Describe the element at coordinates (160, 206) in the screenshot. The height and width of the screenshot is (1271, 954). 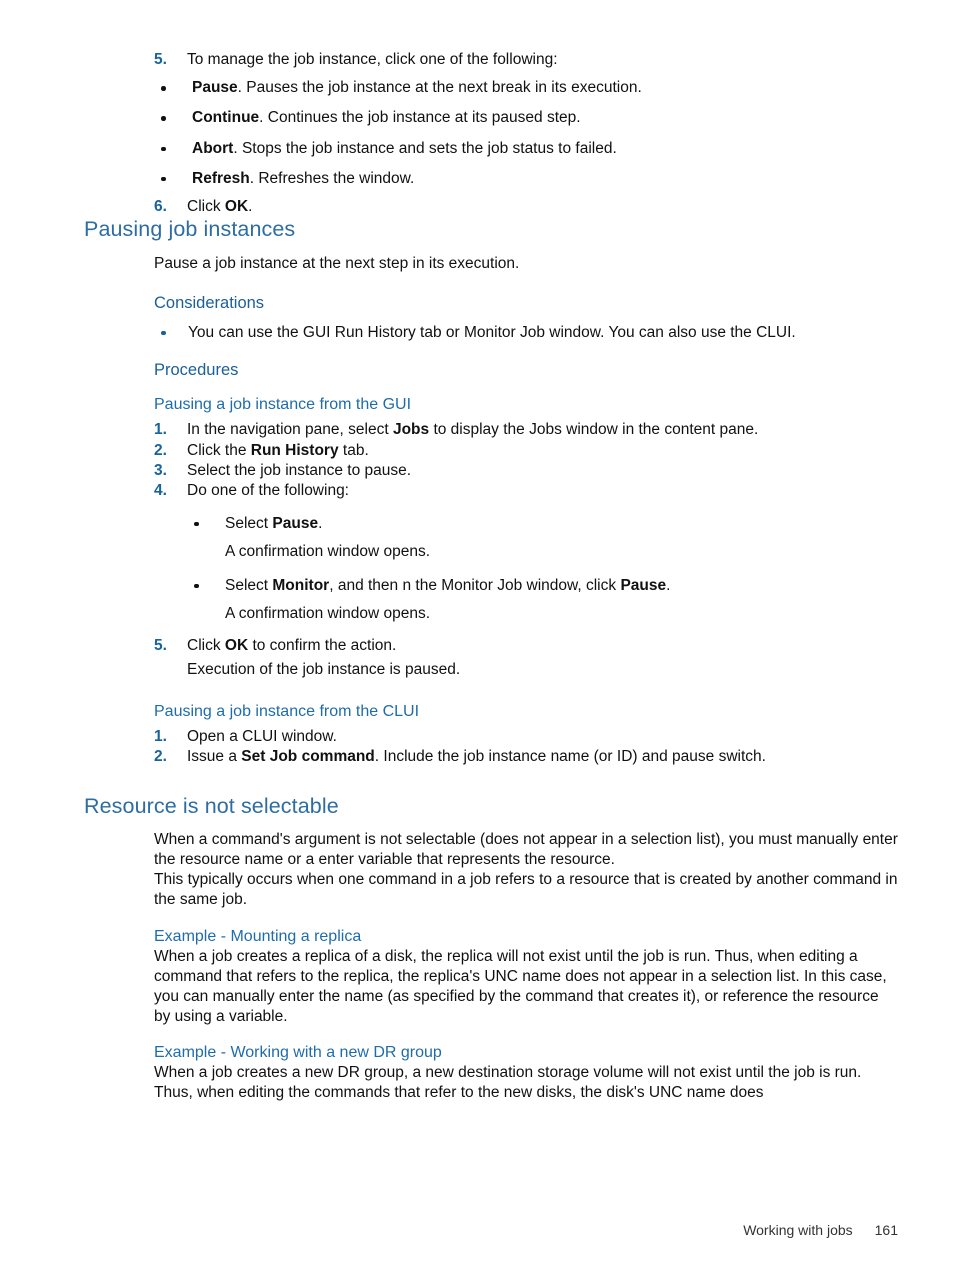
I see `step-number: 6.` at that location.